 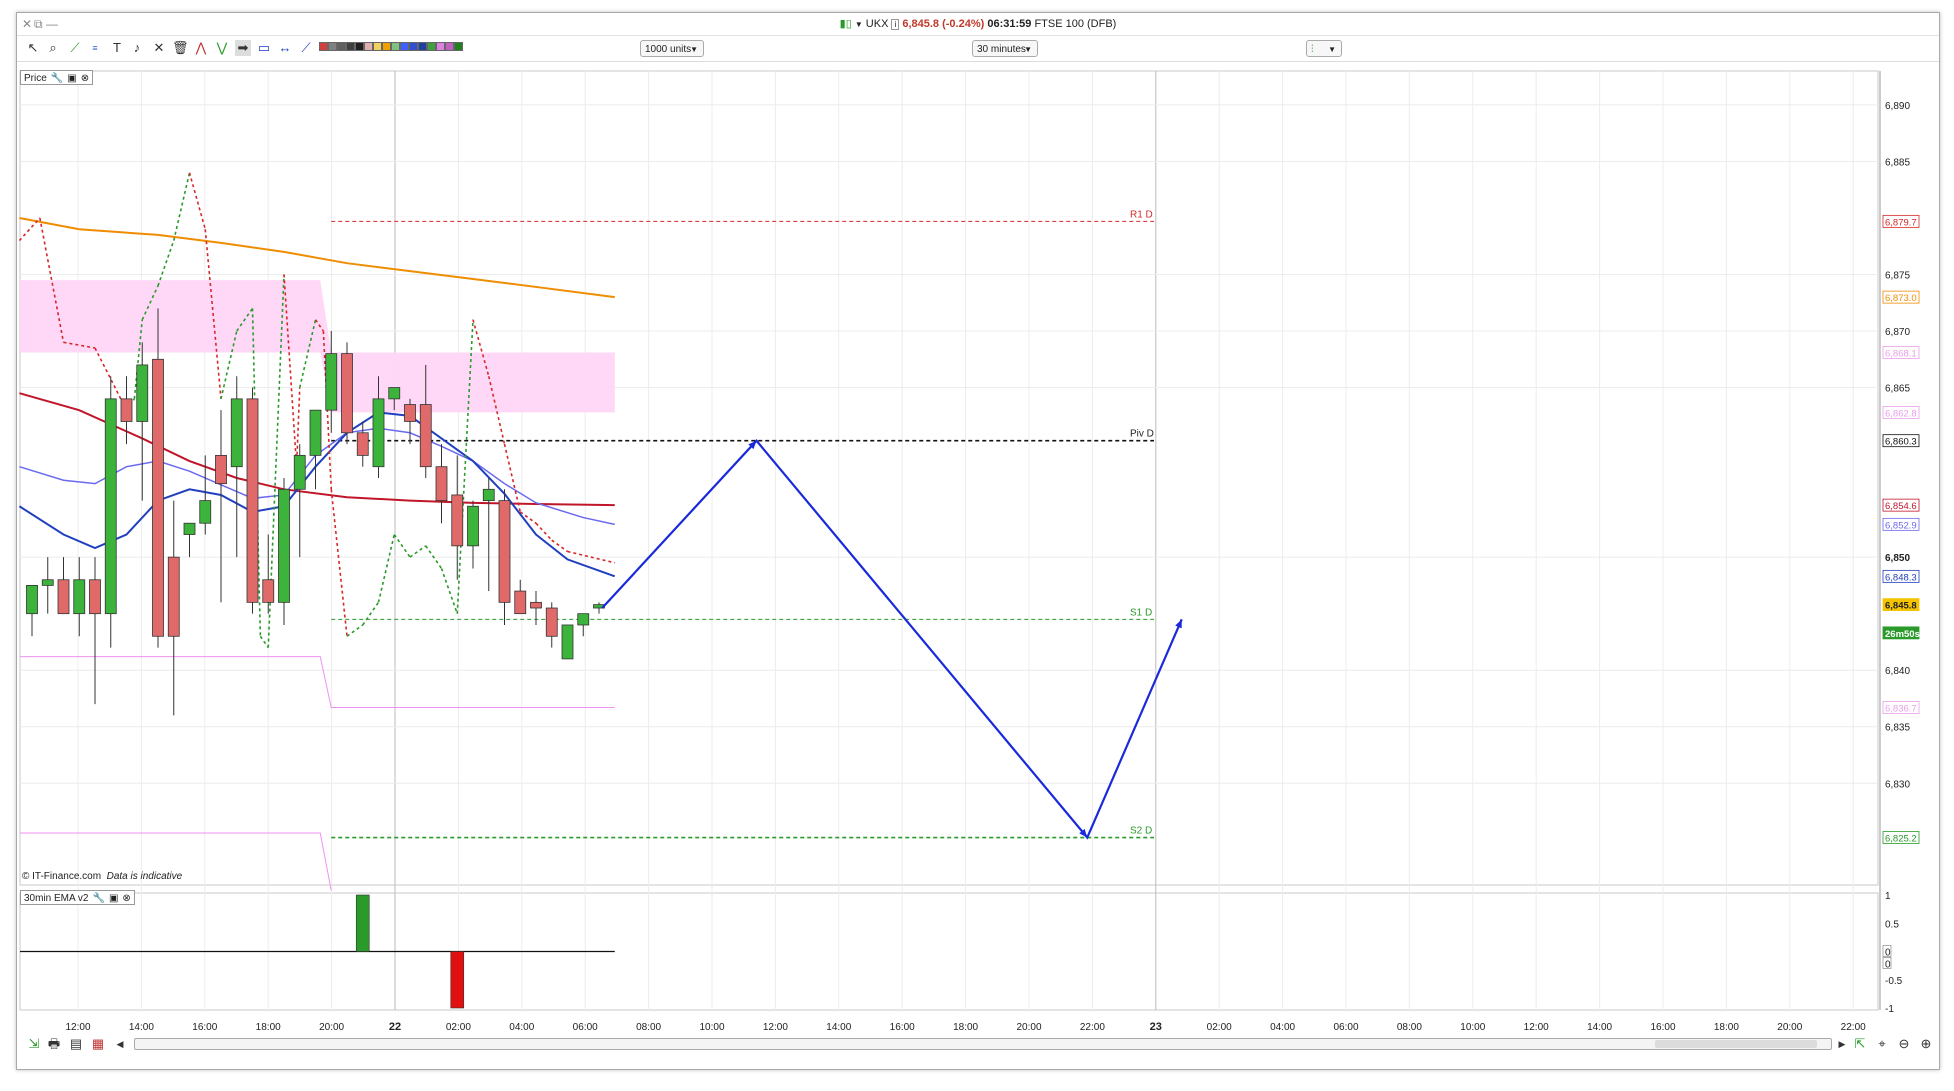 What do you see at coordinates (1736, 1044) in the screenshot?
I see `scrollbar-thumb` at bounding box center [1736, 1044].